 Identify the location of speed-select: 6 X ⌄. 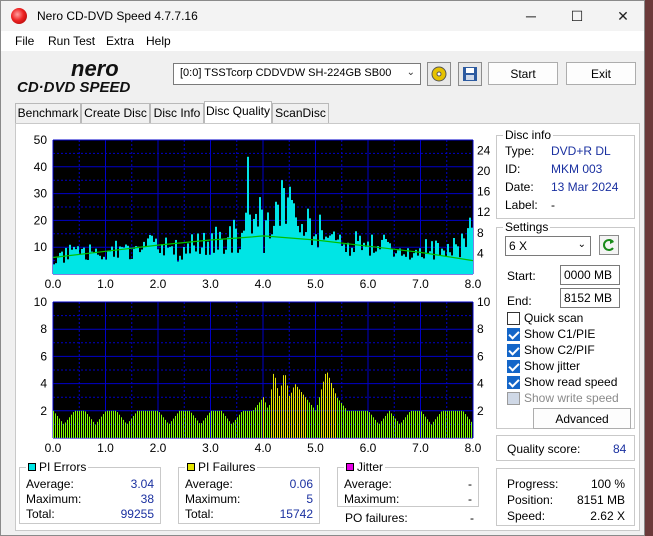
(548, 246).